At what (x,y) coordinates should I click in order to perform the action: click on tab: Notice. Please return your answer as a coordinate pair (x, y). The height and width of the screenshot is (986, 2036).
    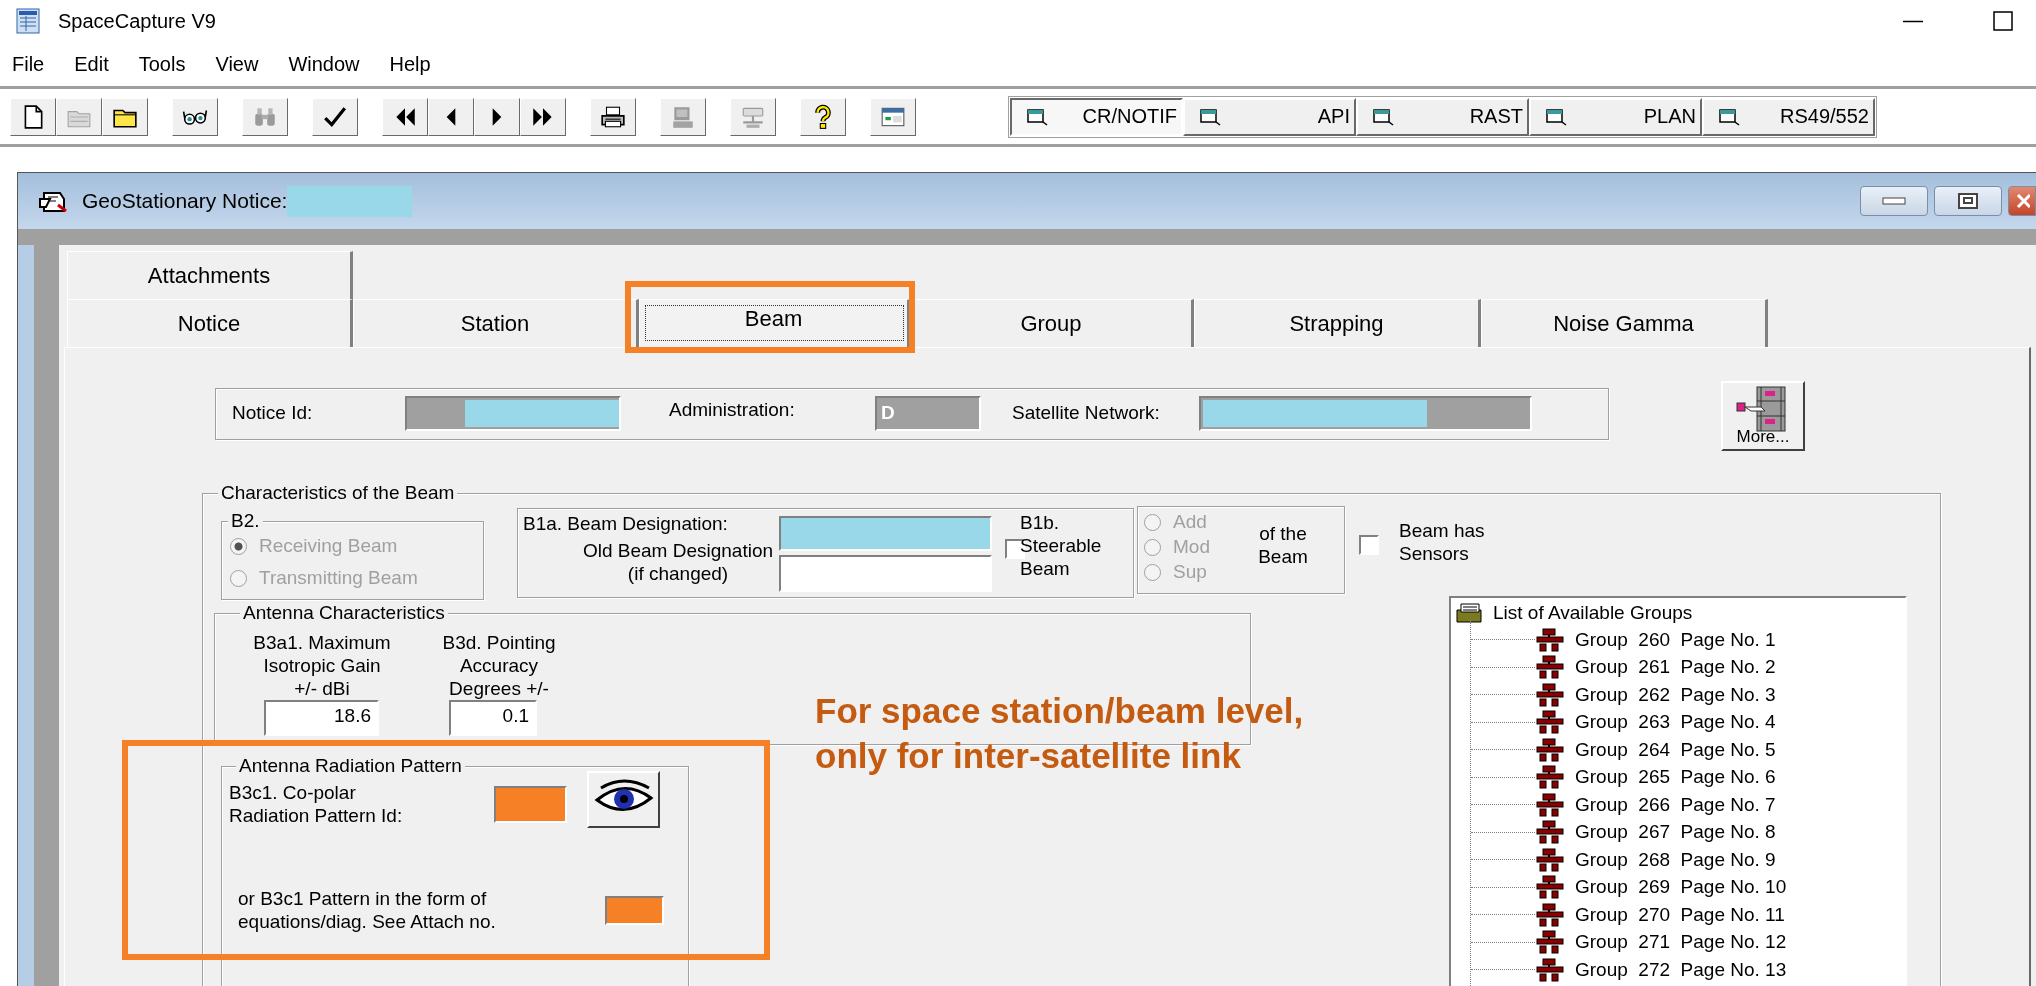
    Looking at the image, I should click on (210, 323).